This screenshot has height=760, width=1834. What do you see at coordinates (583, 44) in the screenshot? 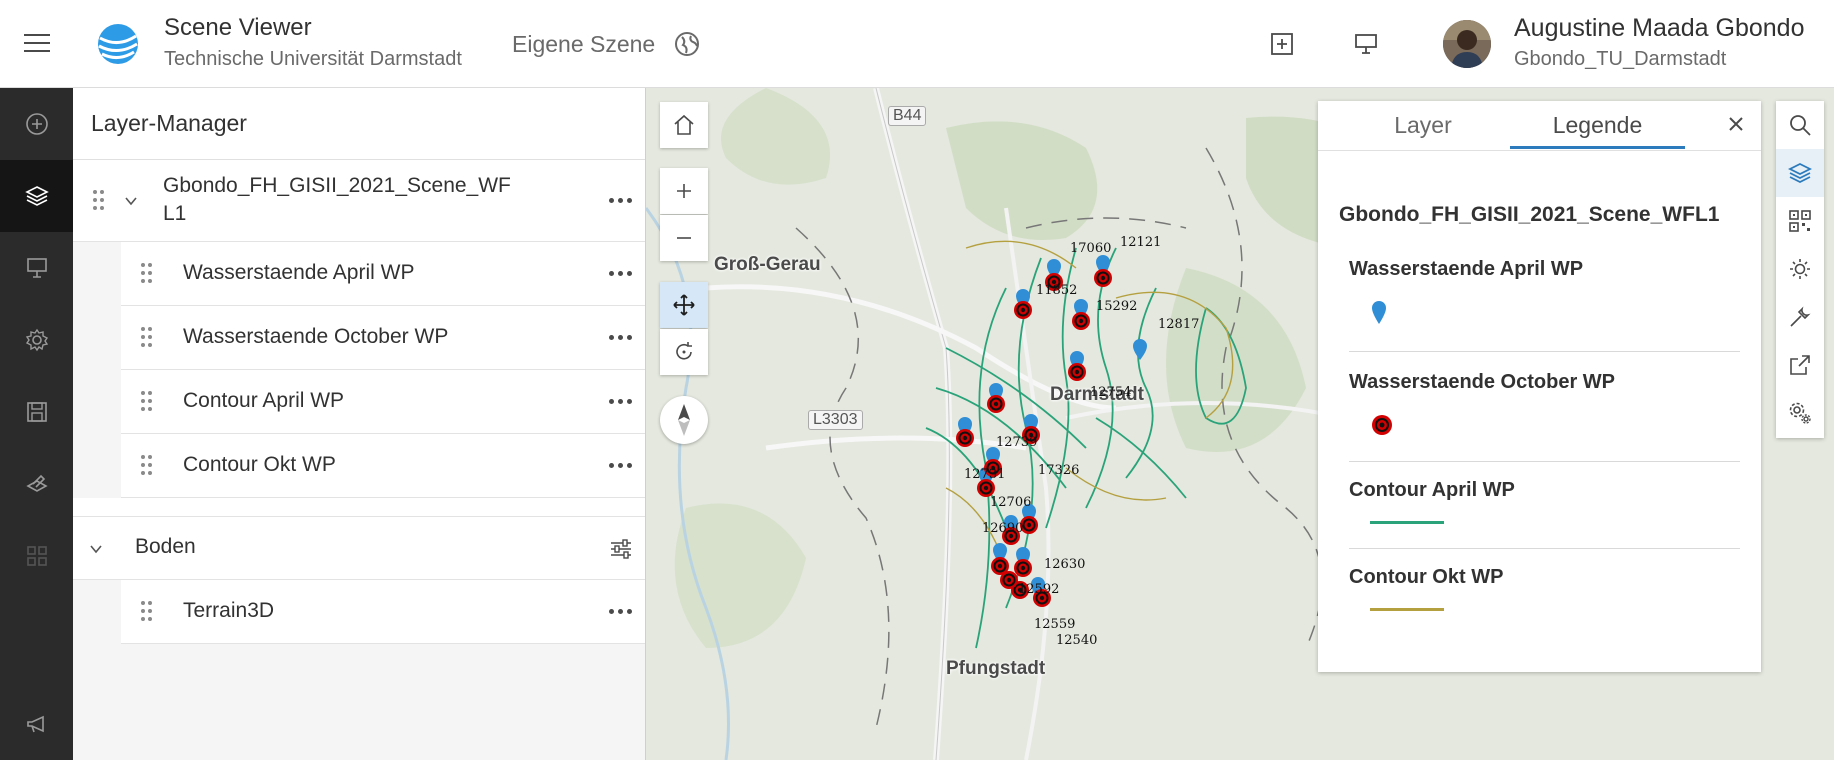
I see `scene-name: Eigene Szene` at bounding box center [583, 44].